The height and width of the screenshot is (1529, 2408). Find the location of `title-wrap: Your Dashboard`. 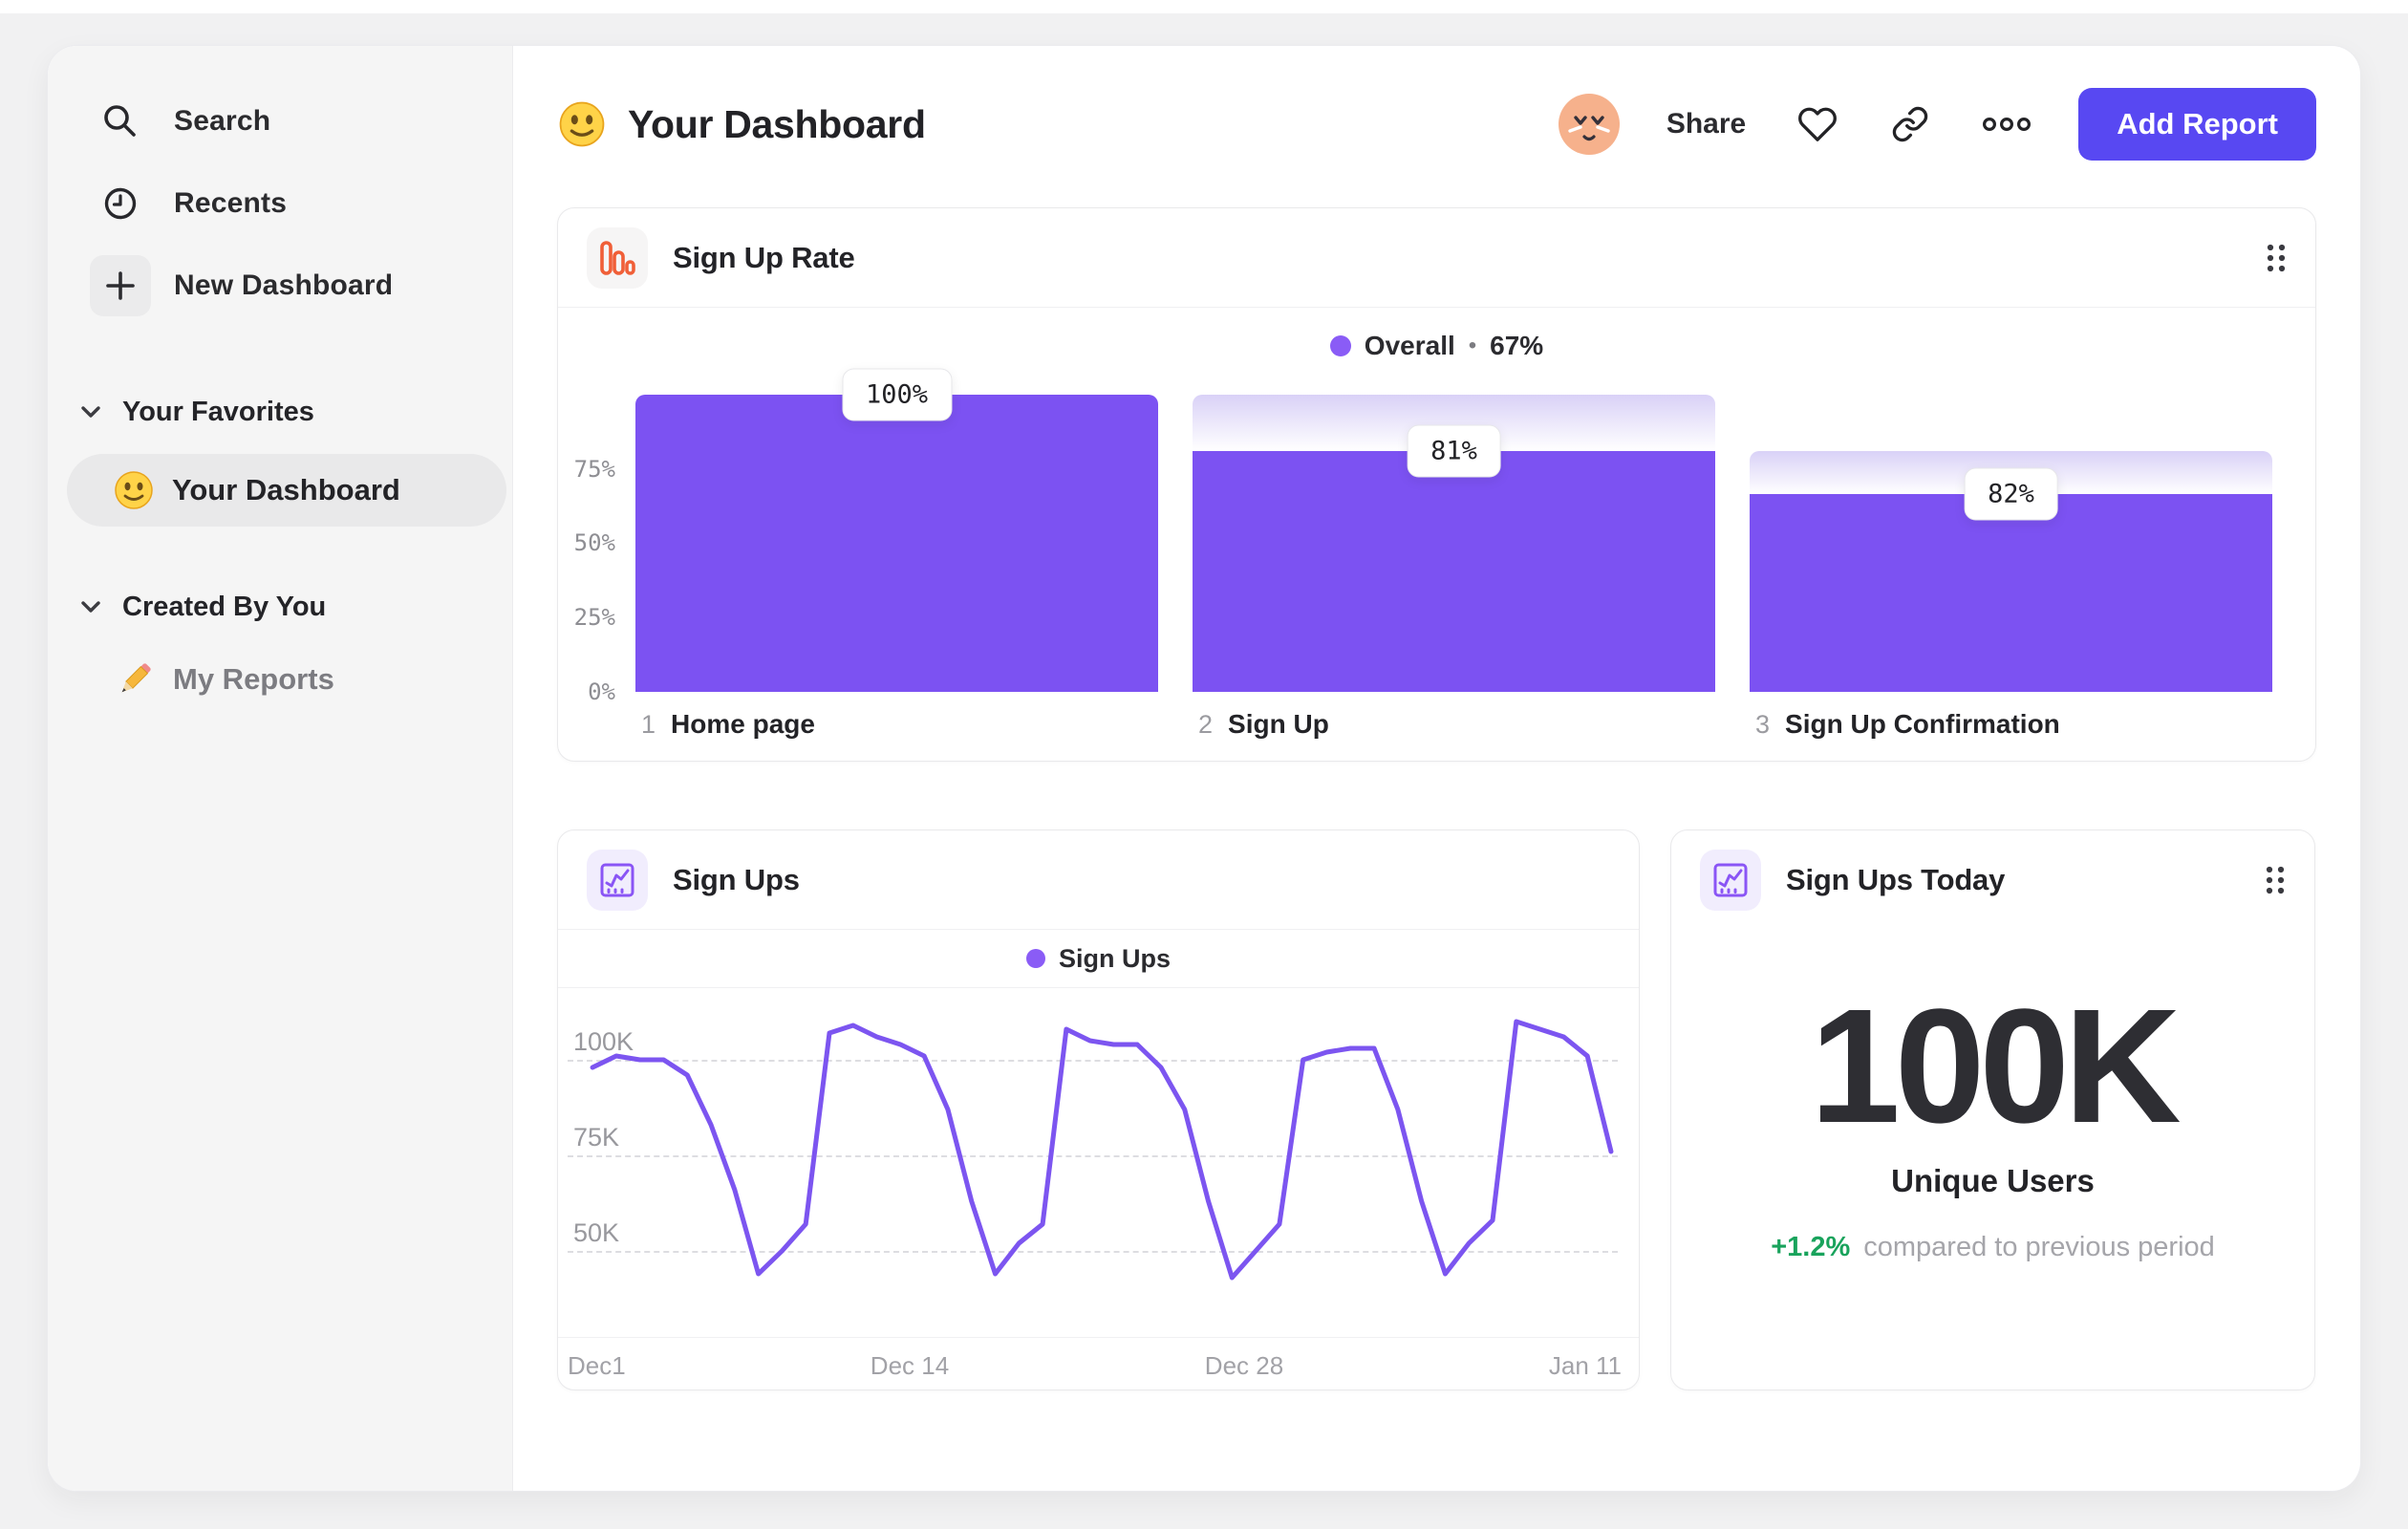

title-wrap: Your Dashboard is located at coordinates (742, 124).